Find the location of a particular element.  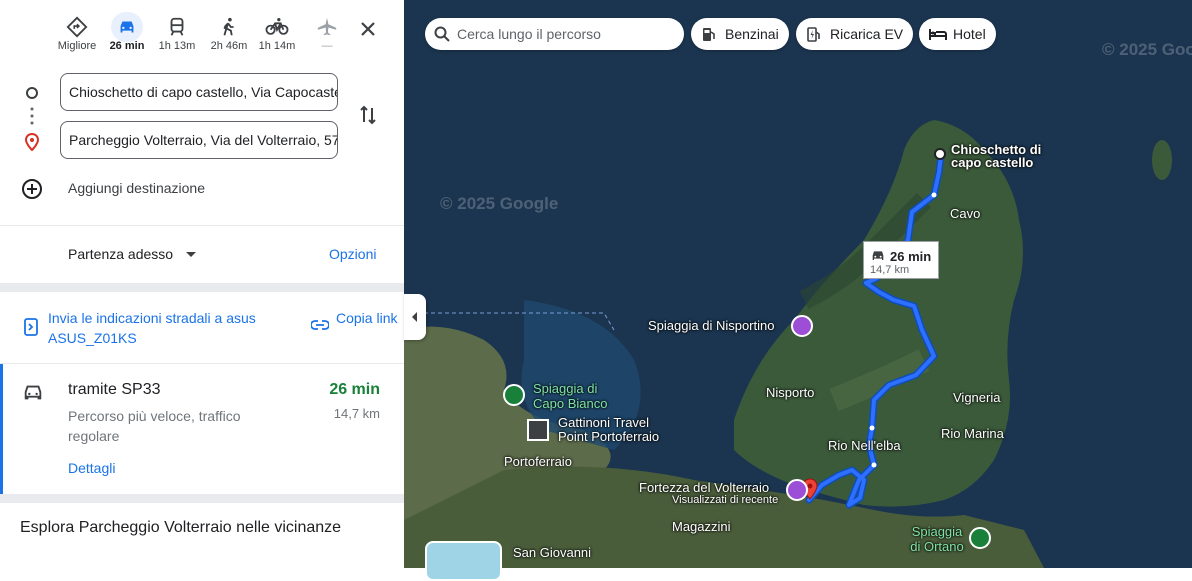

mode-driving-time: 26 min is located at coordinates (127, 46).